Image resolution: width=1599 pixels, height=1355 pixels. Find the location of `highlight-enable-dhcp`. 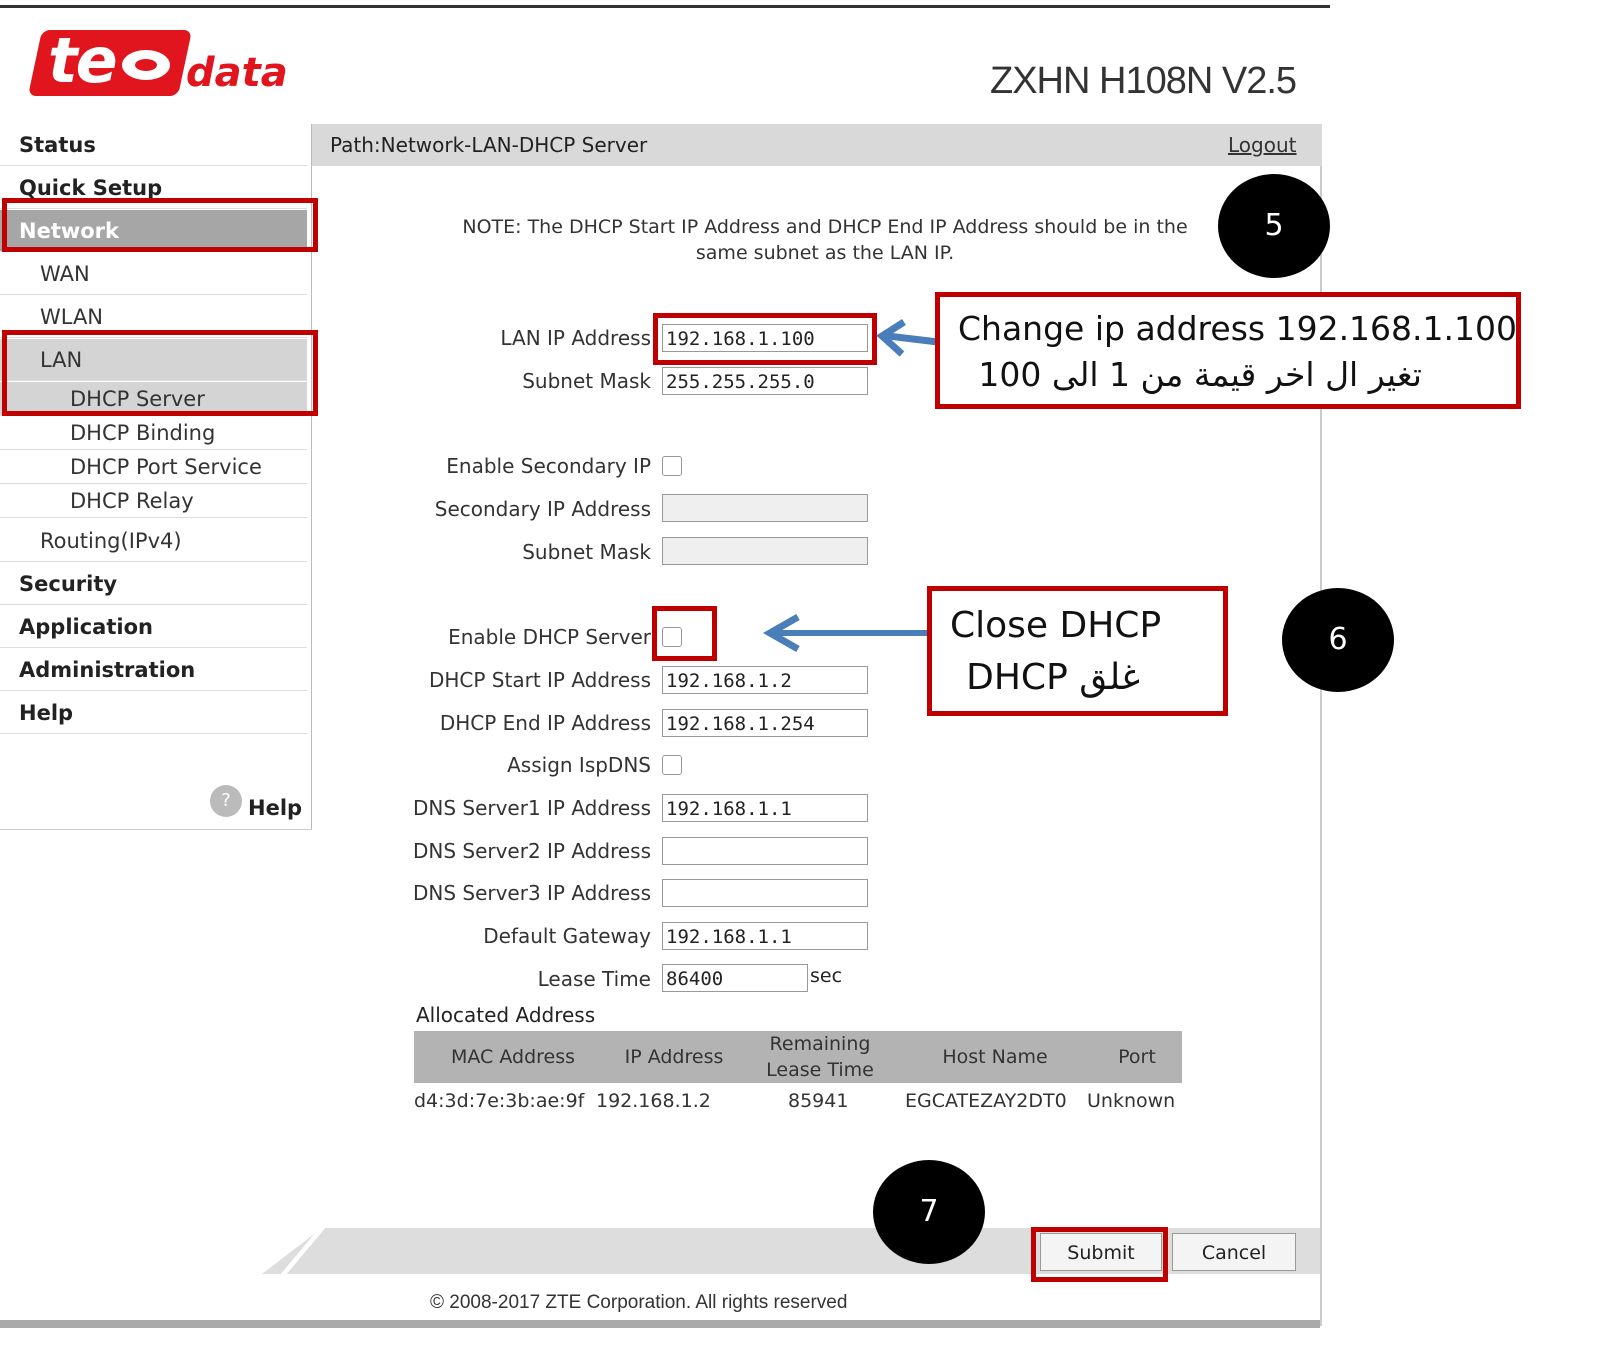

highlight-enable-dhcp is located at coordinates (684, 633).